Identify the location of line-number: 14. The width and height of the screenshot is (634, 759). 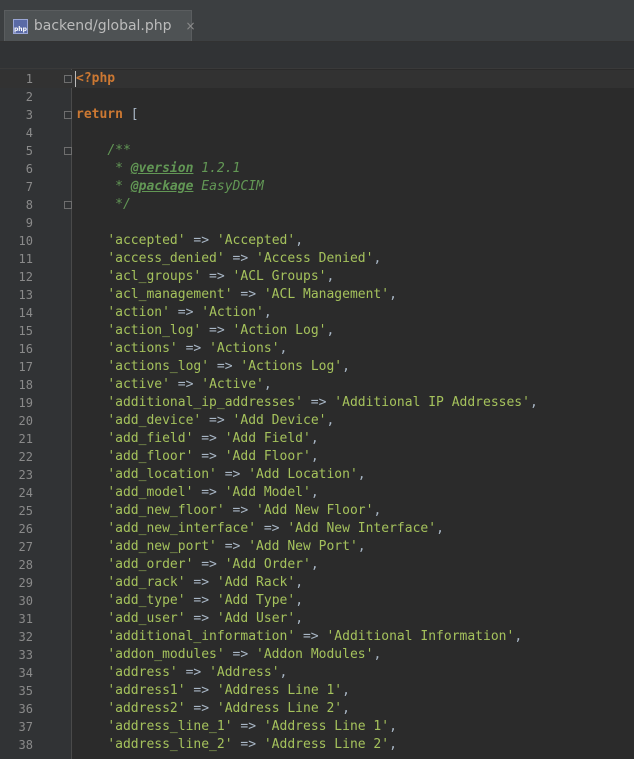
(25, 313).